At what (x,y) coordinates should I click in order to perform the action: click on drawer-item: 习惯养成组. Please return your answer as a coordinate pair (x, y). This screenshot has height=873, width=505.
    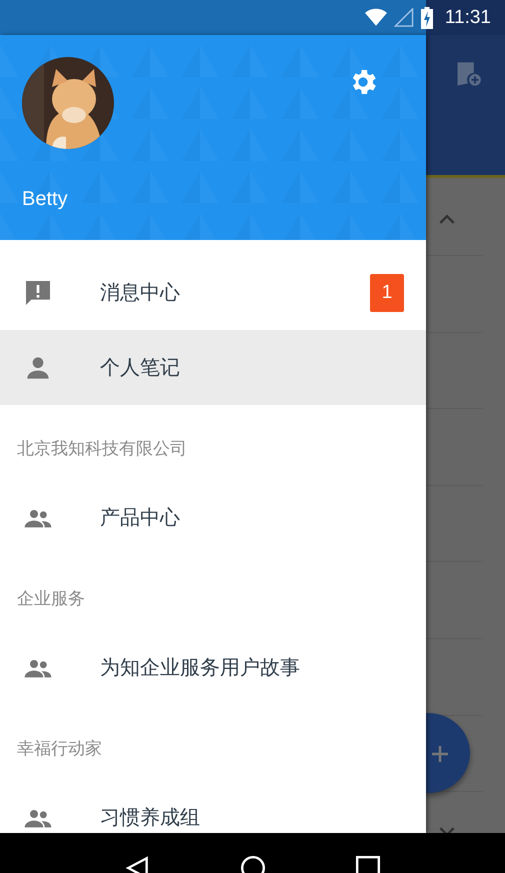
    Looking at the image, I should click on (213, 806).